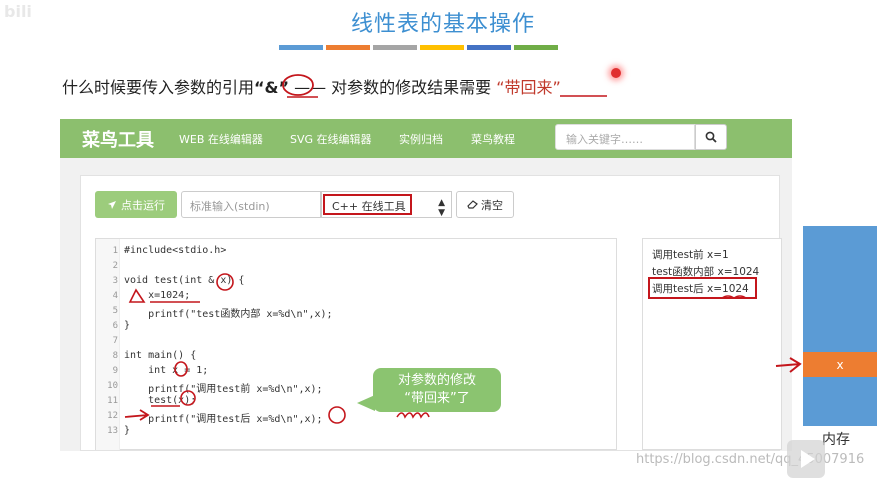 This screenshot has width=886, height=478. I want to click on memory-block, so click(840, 326).